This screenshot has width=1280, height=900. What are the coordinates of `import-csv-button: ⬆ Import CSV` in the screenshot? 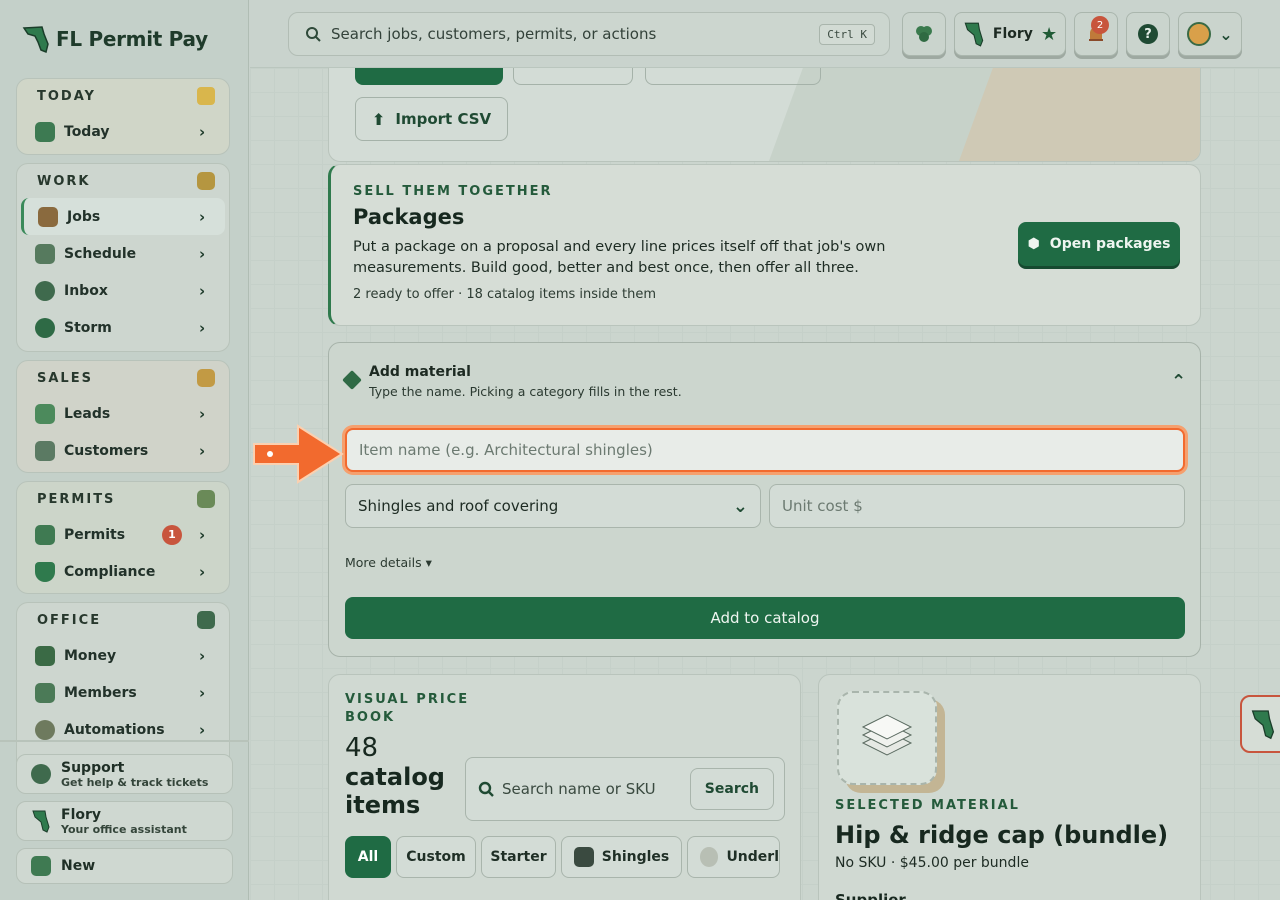 It's located at (432, 119).